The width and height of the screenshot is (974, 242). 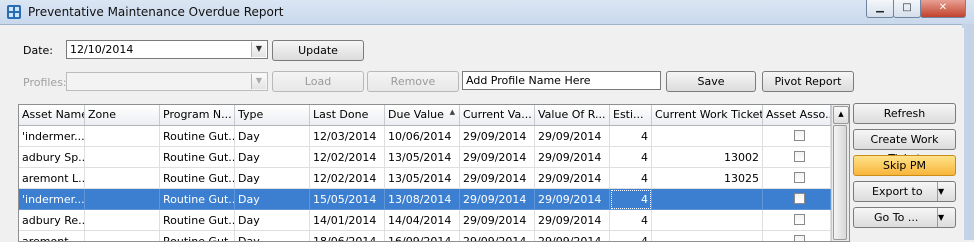 I want to click on cell-last-done: 12/03/2014, so click(x=347, y=136).